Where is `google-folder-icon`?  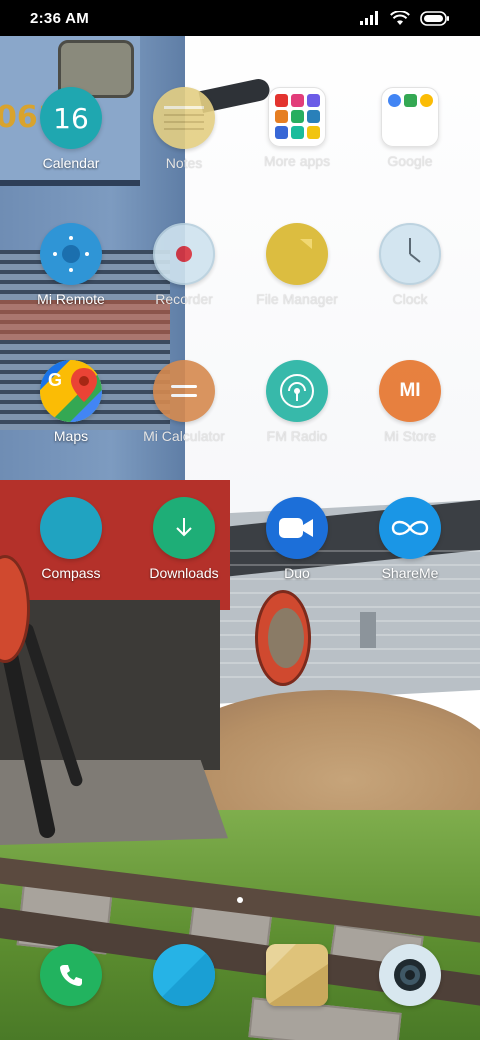
google-folder-icon is located at coordinates (410, 117).